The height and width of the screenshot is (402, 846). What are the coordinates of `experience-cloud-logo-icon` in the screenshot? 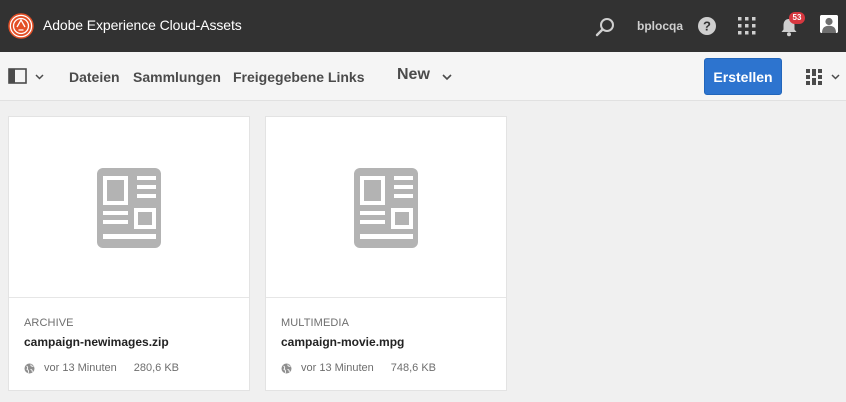 It's located at (21, 26).